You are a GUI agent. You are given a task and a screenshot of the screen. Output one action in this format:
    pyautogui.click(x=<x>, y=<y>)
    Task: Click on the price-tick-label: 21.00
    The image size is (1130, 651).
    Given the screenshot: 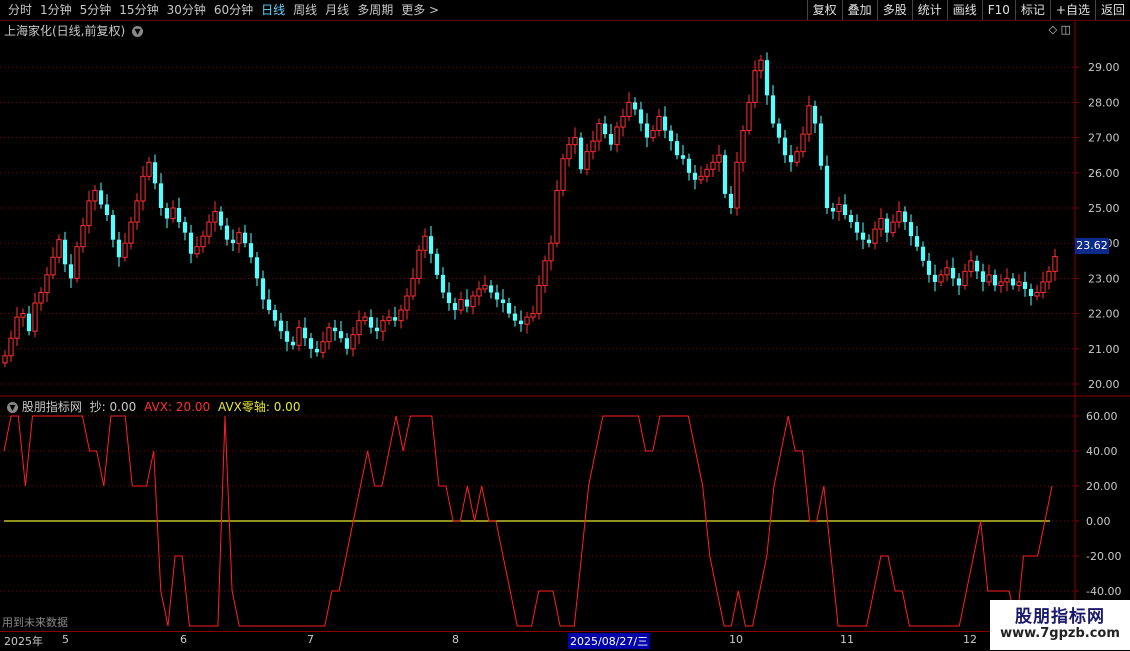 What is the action you would take?
    pyautogui.click(x=1104, y=349)
    